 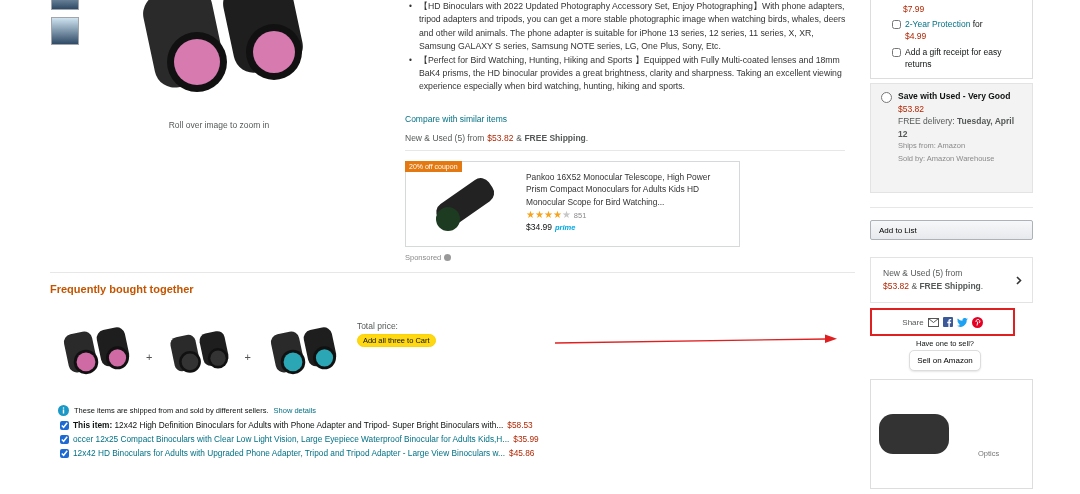 What do you see at coordinates (916, 36) in the screenshot?
I see `protection-price: $4.99` at bounding box center [916, 36].